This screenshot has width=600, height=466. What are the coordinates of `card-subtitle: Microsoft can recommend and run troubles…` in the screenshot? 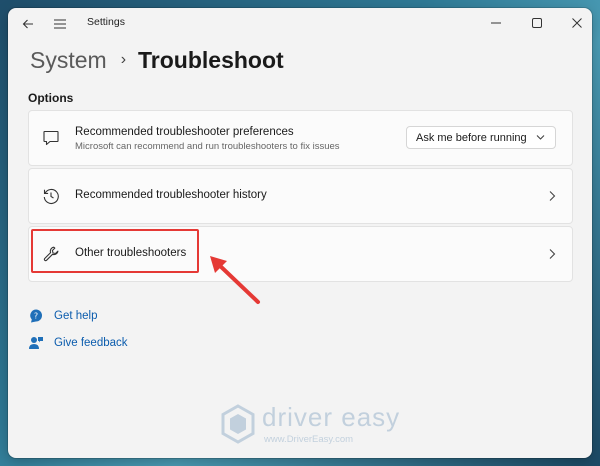 It's located at (207, 146).